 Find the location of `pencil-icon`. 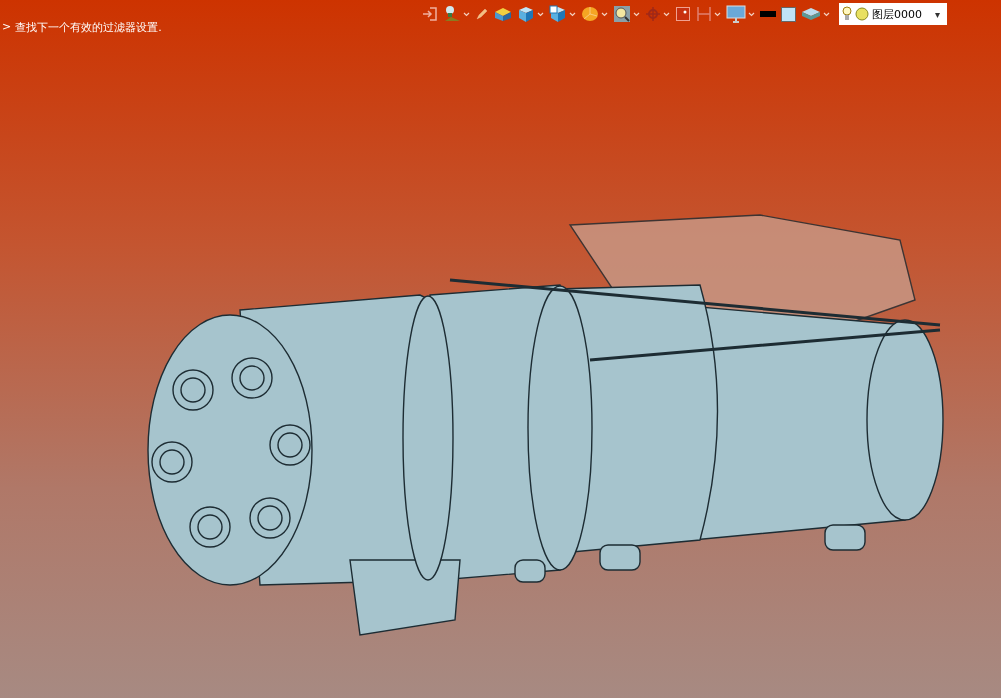

pencil-icon is located at coordinates (482, 14).